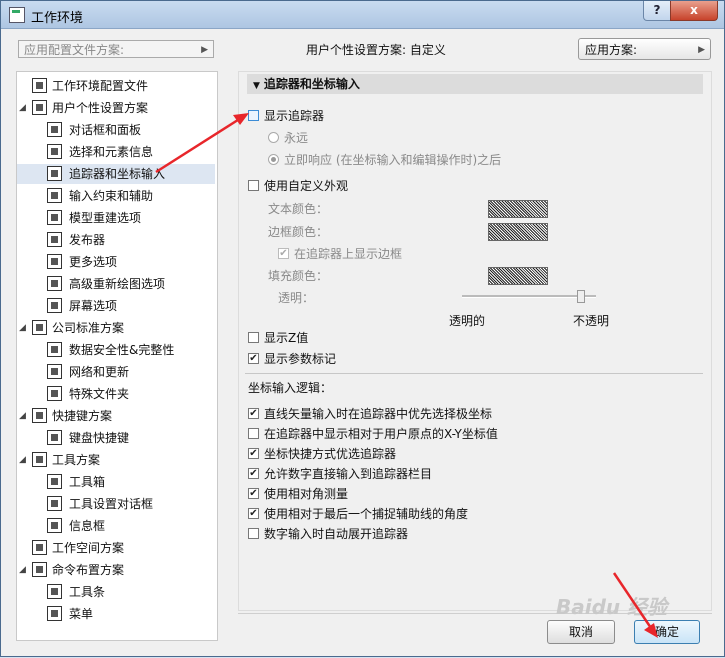 This screenshot has width=725, height=658. Describe the element at coordinates (116, 438) in the screenshot. I see `tree-item: 键盘快捷键` at that location.